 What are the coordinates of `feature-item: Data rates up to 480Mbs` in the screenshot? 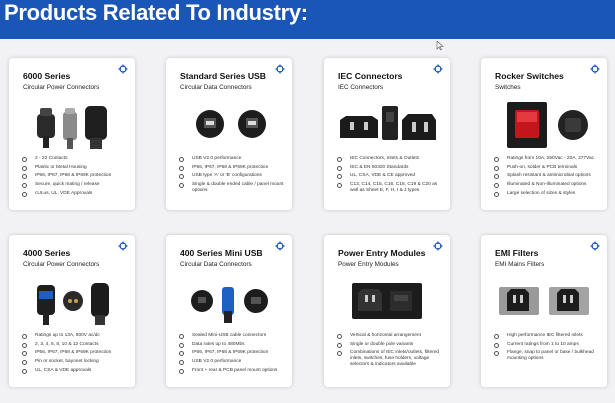 It's located at (233, 345).